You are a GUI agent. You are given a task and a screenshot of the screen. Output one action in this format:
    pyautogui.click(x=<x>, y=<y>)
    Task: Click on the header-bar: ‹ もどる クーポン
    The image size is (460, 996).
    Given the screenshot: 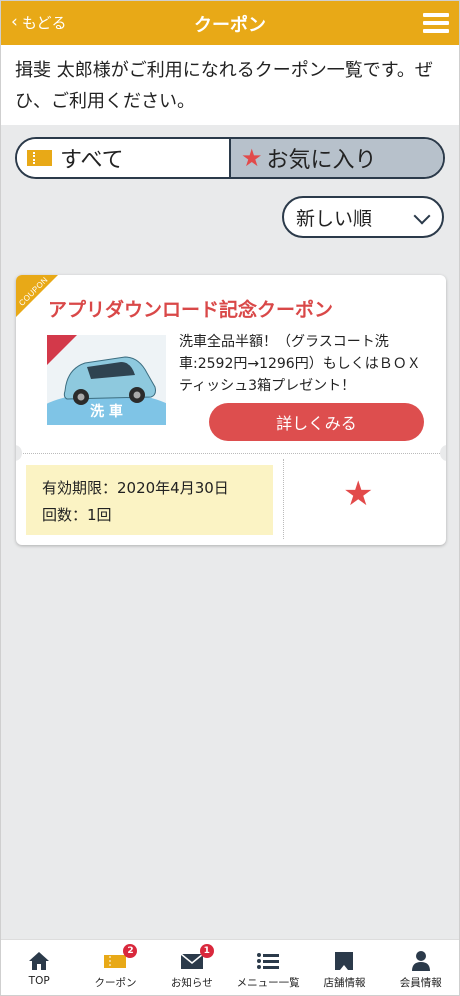 What is the action you would take?
    pyautogui.click(x=230, y=23)
    